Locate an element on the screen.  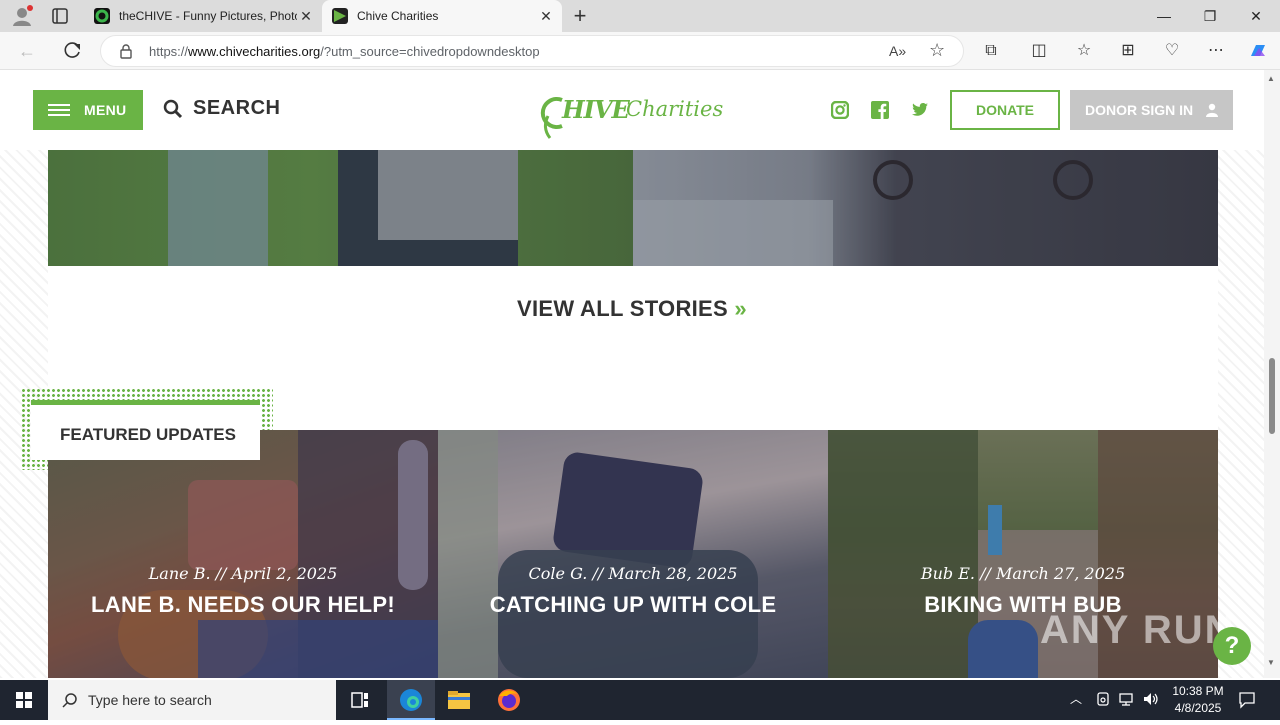
tab-title: theCHIVE - Funny Pictures, Photo is located at coordinates (208, 16).